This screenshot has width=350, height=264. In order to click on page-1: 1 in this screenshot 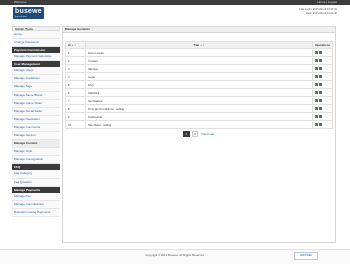, I will do `click(186, 134)`.